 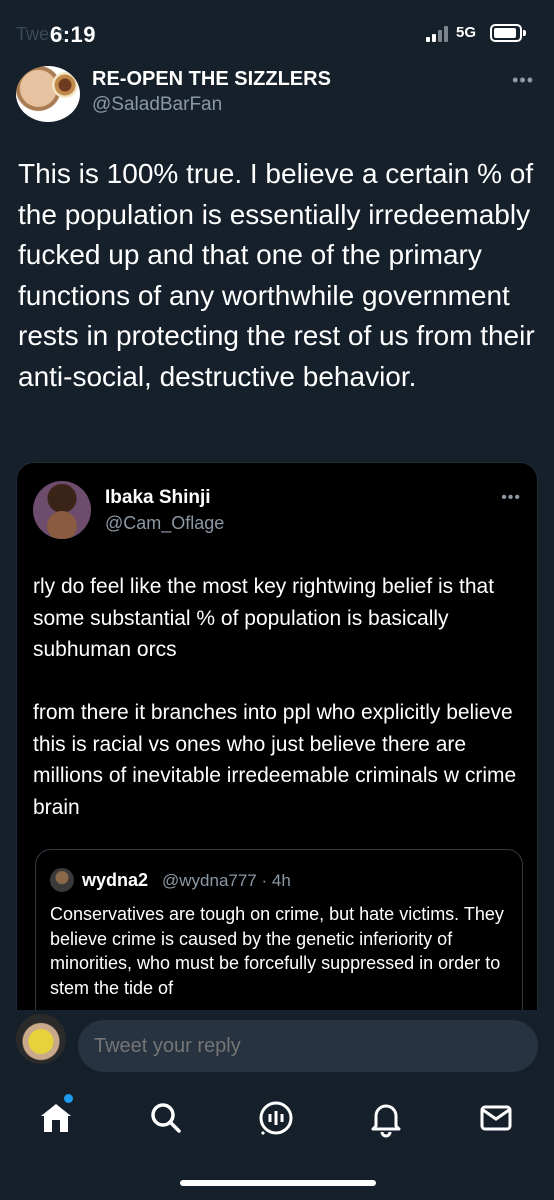 What do you see at coordinates (115, 880) in the screenshot?
I see `nested-author-name: wydna2` at bounding box center [115, 880].